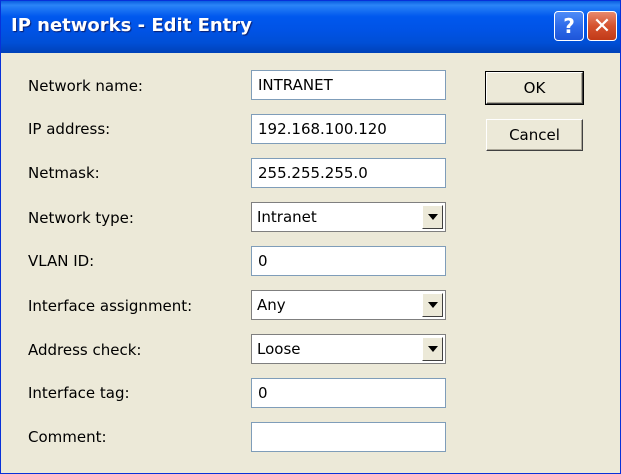  I want to click on network-type-value: Intranet, so click(287, 217).